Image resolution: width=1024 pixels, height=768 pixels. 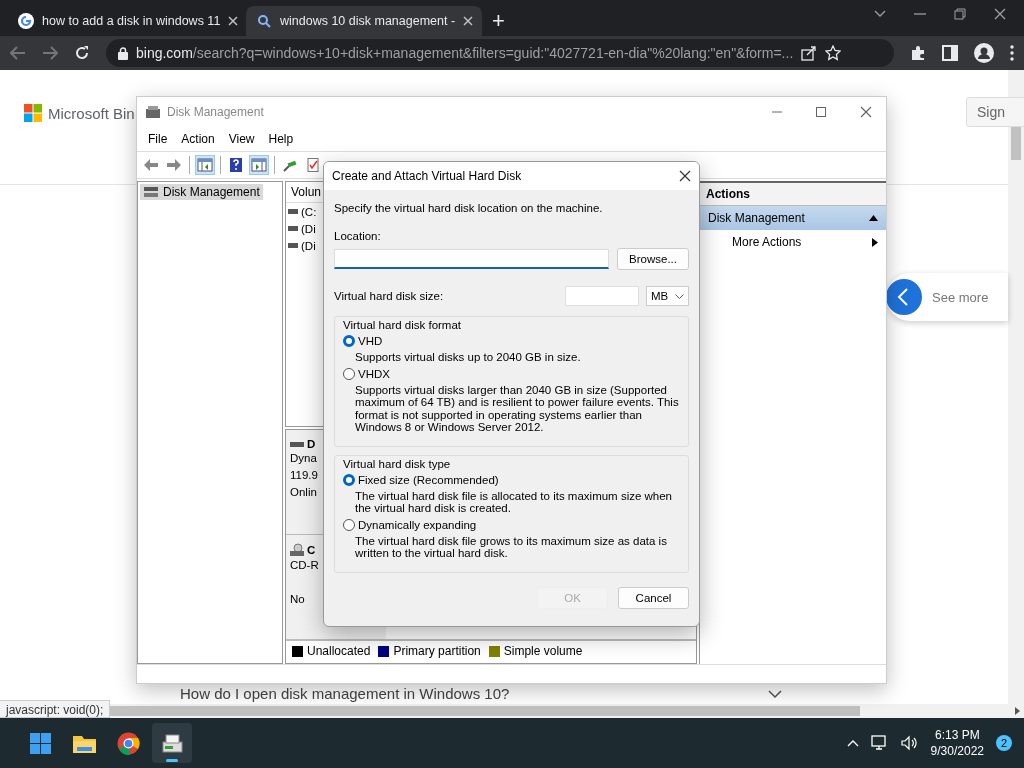 What do you see at coordinates (427, 176) in the screenshot?
I see `dialog-title: Create and Attach Virtual Hard Disk` at bounding box center [427, 176].